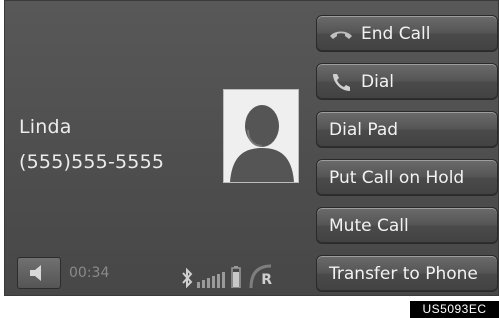 The image size is (499, 318). I want to click on hold-call-button: Put Call on Hold, so click(407, 177).